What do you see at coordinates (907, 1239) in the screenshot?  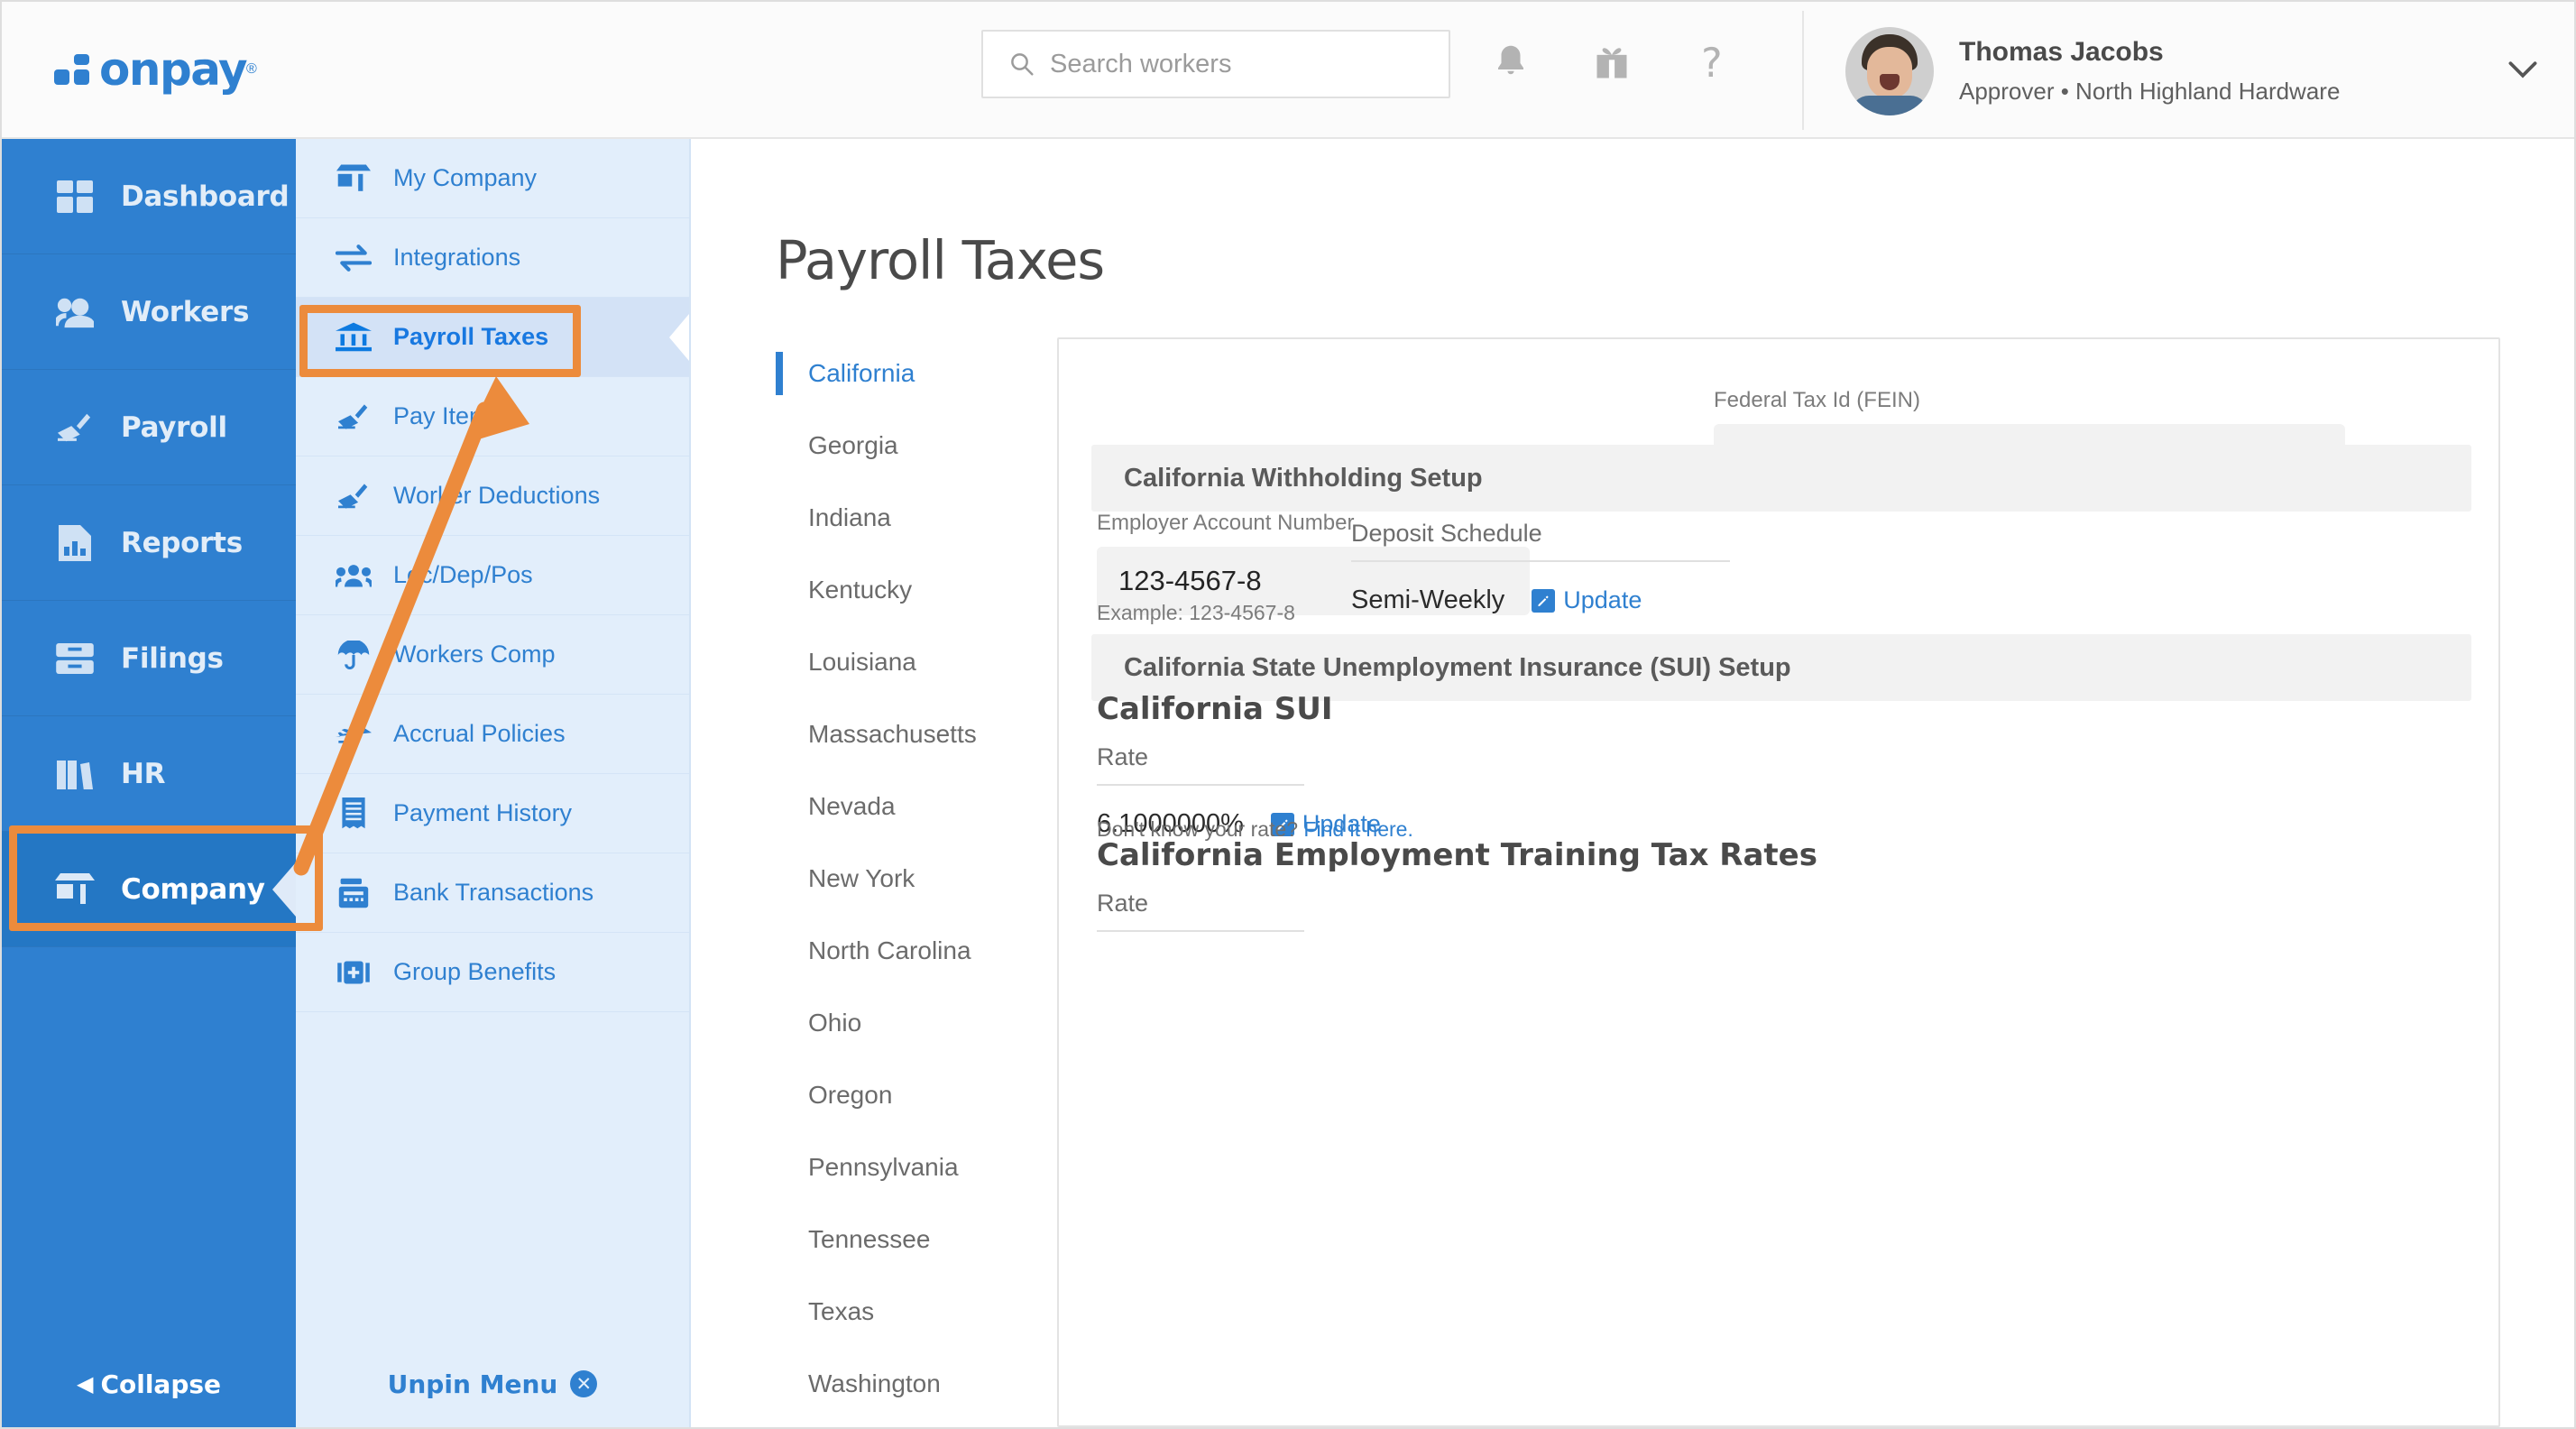 I see `state-item-tennessee: Tennessee` at bounding box center [907, 1239].